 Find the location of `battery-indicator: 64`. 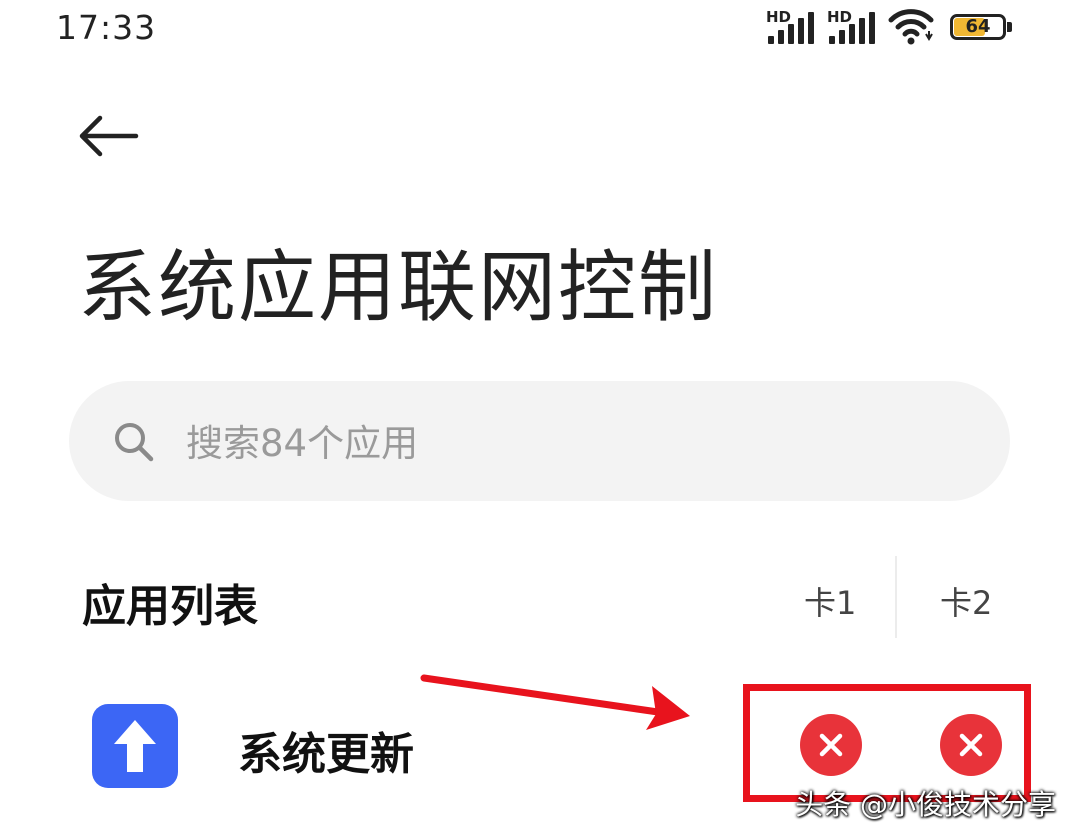

battery-indicator: 64 is located at coordinates (981, 28).